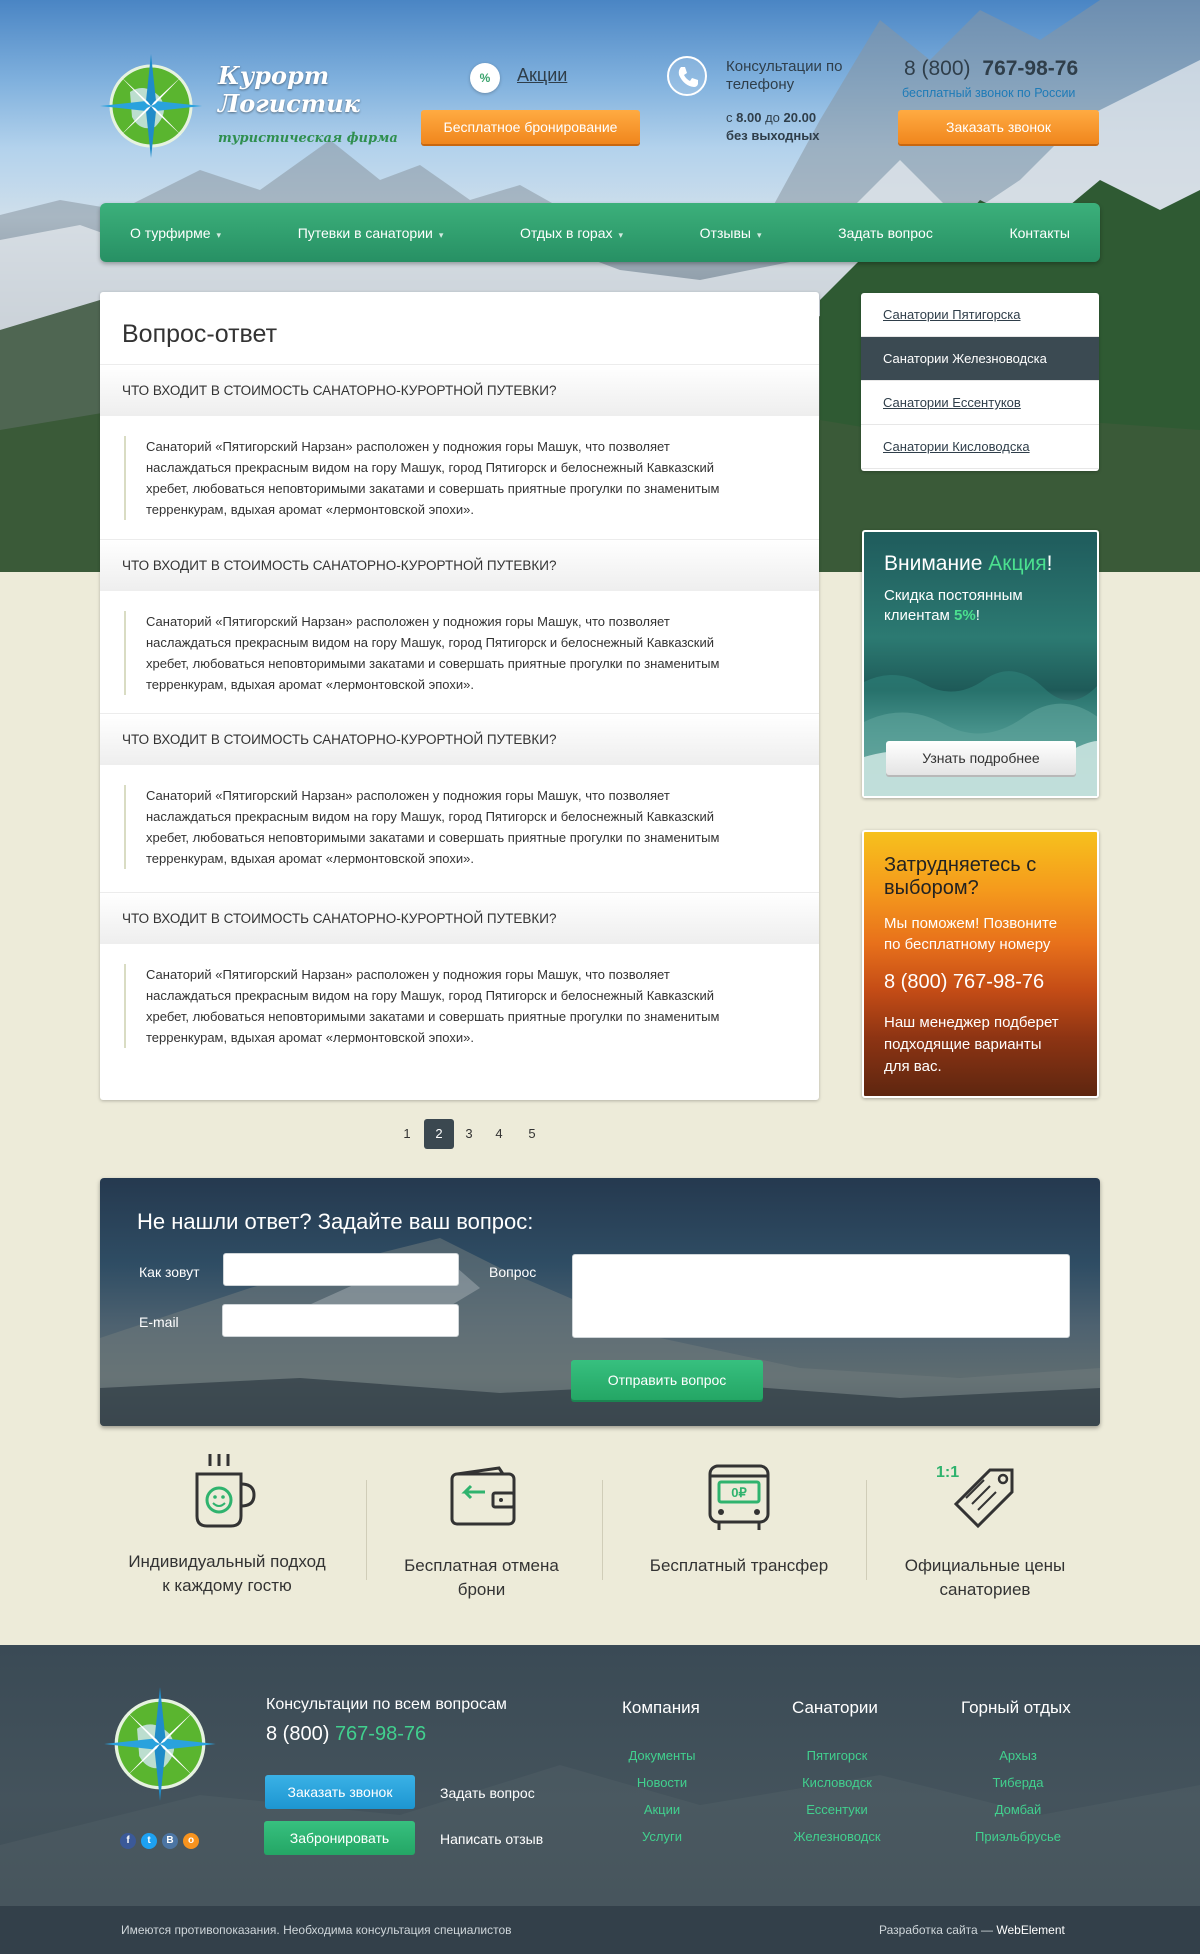 Image resolution: width=1200 pixels, height=1954 pixels. Describe the element at coordinates (169, 1272) in the screenshot. I see `name-label: Как зовут` at that location.